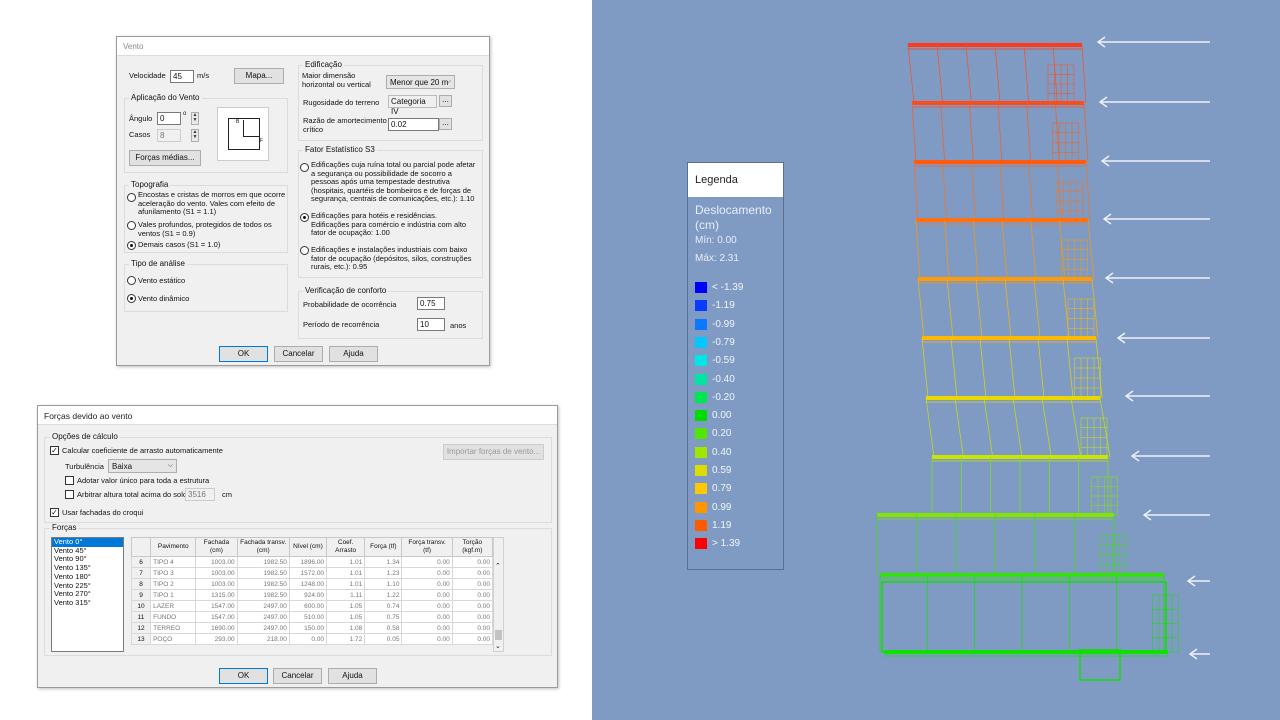  What do you see at coordinates (308, 562) in the screenshot?
I see `table-cell: 1896.00` at bounding box center [308, 562].